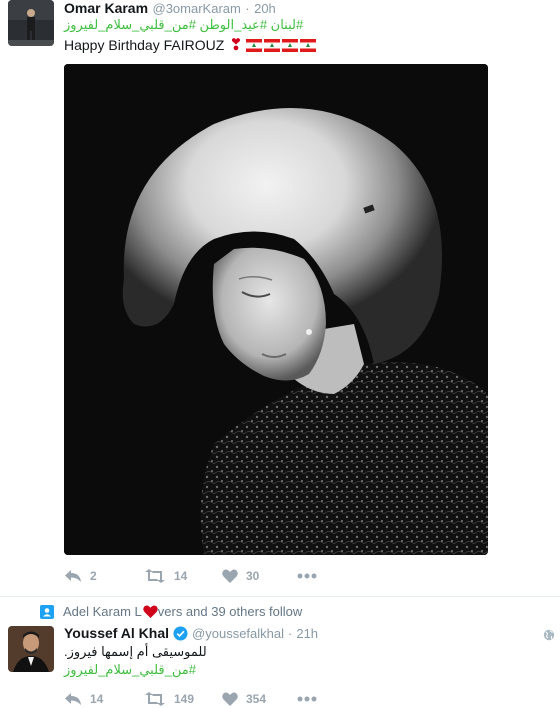 This screenshot has width=560, height=708. What do you see at coordinates (97, 699) in the screenshot?
I see `reply-count: 14` at bounding box center [97, 699].